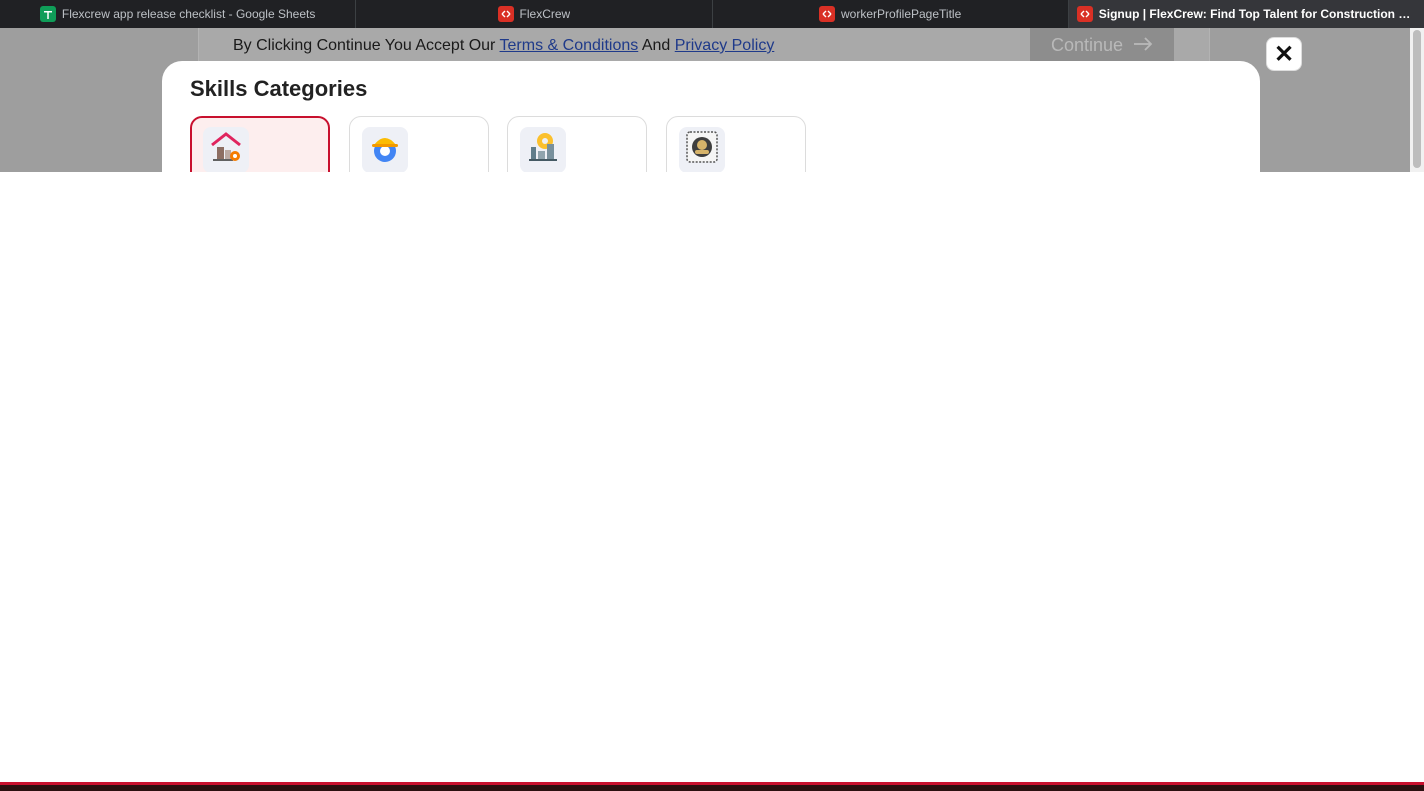 The image size is (1424, 791). What do you see at coordinates (712, 786) in the screenshot?
I see `page-footer-strip` at bounding box center [712, 786].